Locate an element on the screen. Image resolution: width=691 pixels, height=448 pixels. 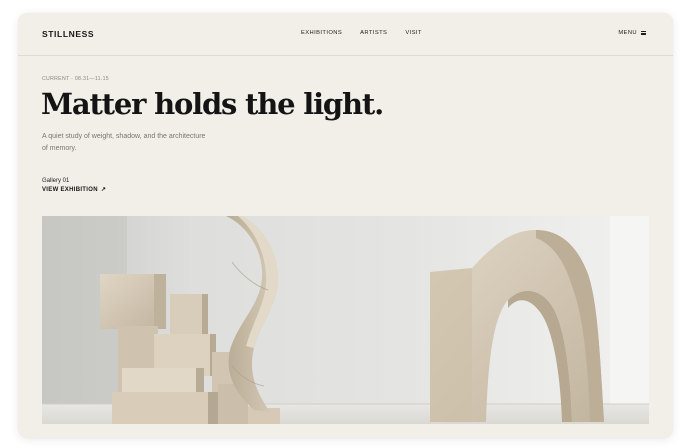
view-exhibition-label: VIEW EXHIBITION is located at coordinates (70, 189).